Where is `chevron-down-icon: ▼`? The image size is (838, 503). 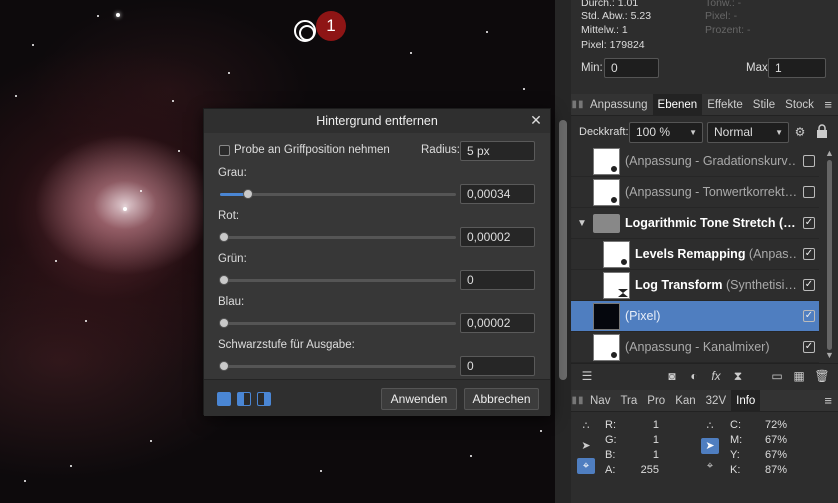 chevron-down-icon: ▼ is located at coordinates (779, 132).